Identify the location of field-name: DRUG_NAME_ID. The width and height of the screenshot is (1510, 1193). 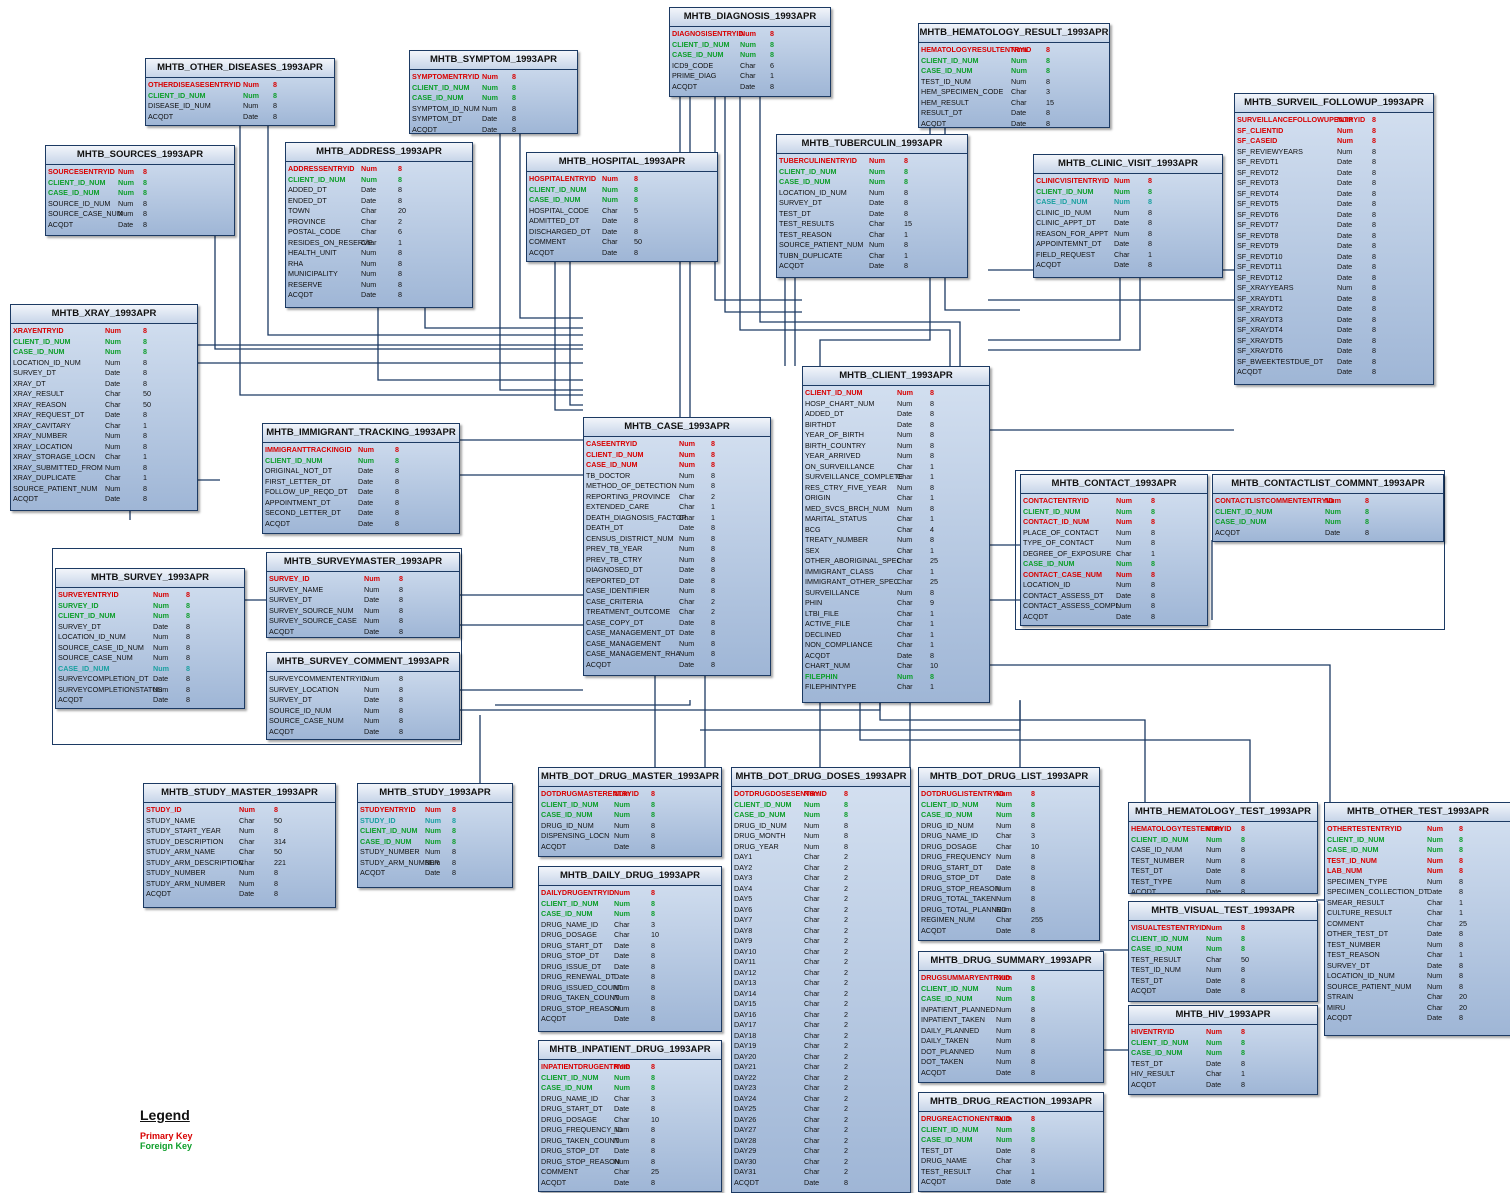
(570, 1098).